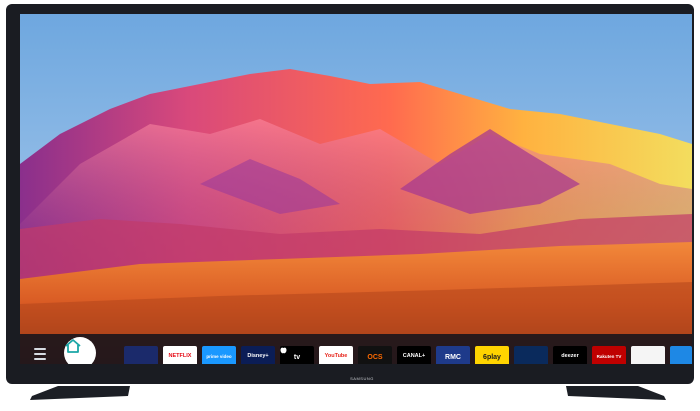  Describe the element at coordinates (297, 355) in the screenshot. I see `app-tile-apple-tv: tv` at that location.